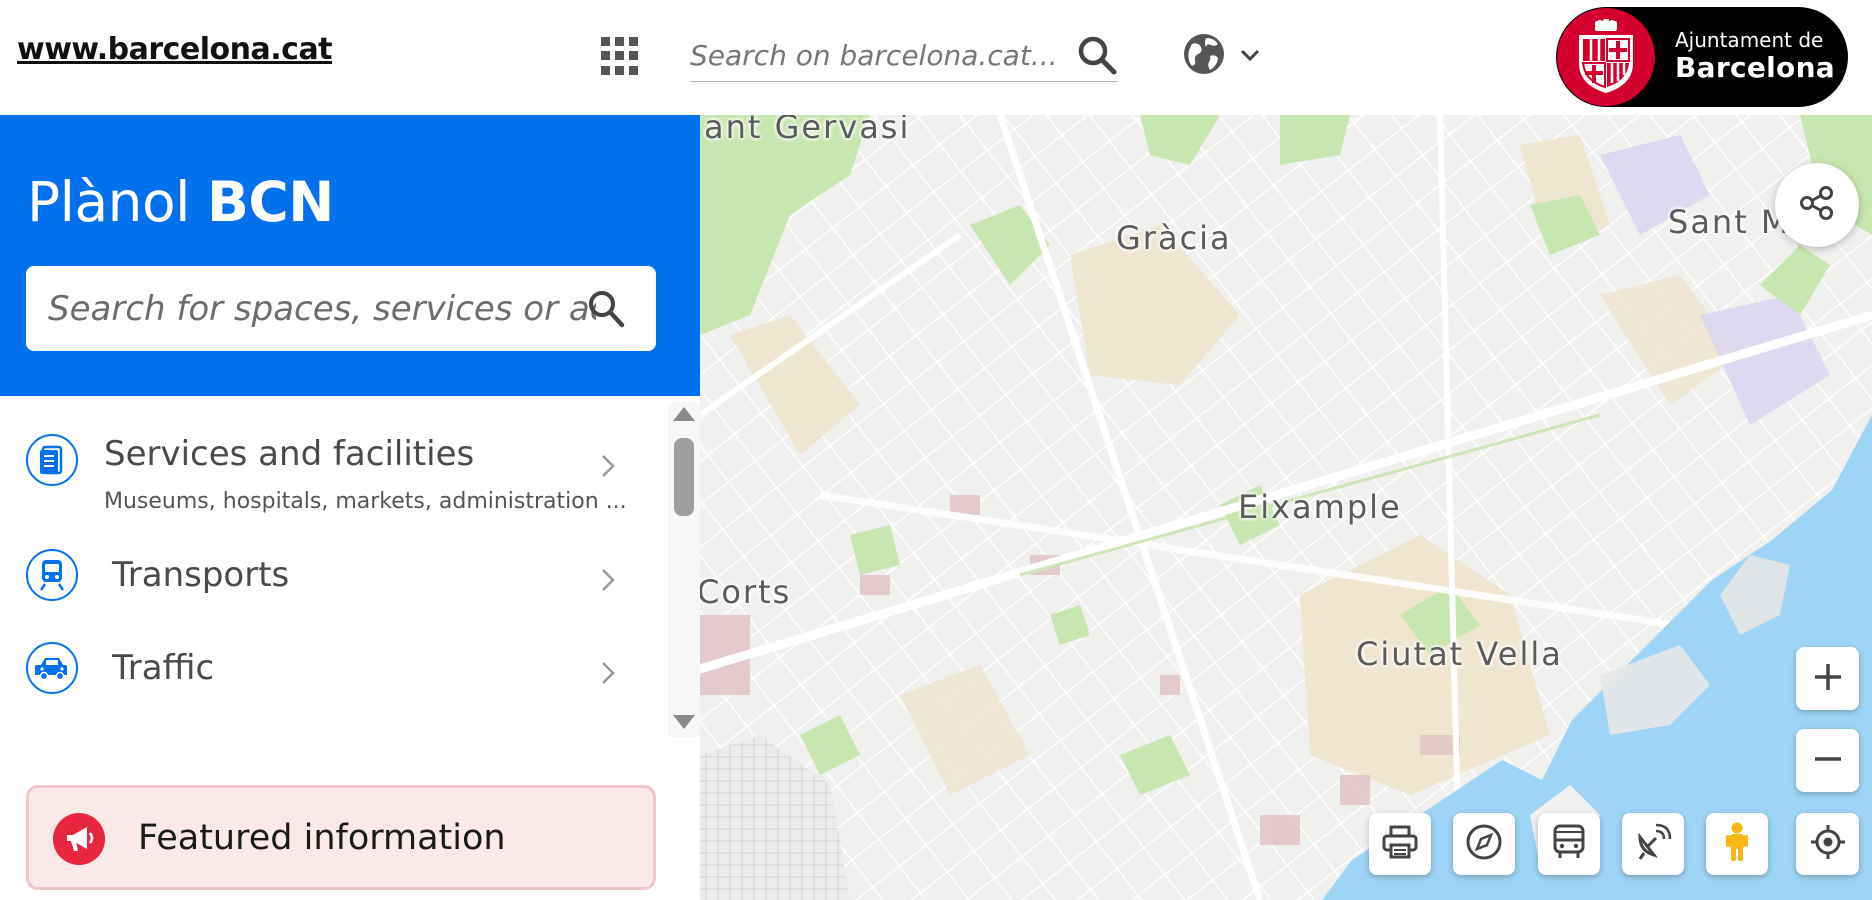 This screenshot has height=900, width=1872. Describe the element at coordinates (289, 454) in the screenshot. I see `menu-label-services: Services and facilities` at that location.